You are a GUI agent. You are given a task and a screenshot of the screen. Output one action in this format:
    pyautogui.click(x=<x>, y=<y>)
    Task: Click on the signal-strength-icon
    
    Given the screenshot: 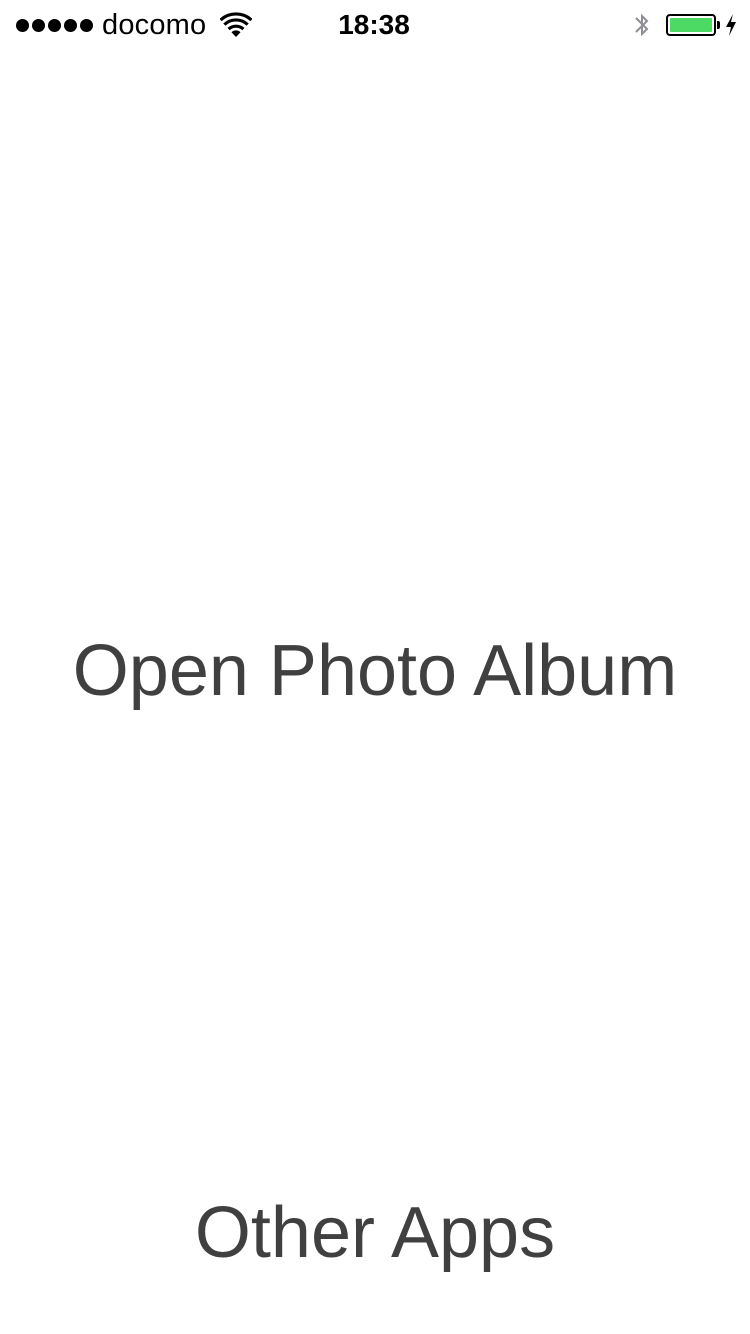 What is the action you would take?
    pyautogui.click(x=54, y=25)
    